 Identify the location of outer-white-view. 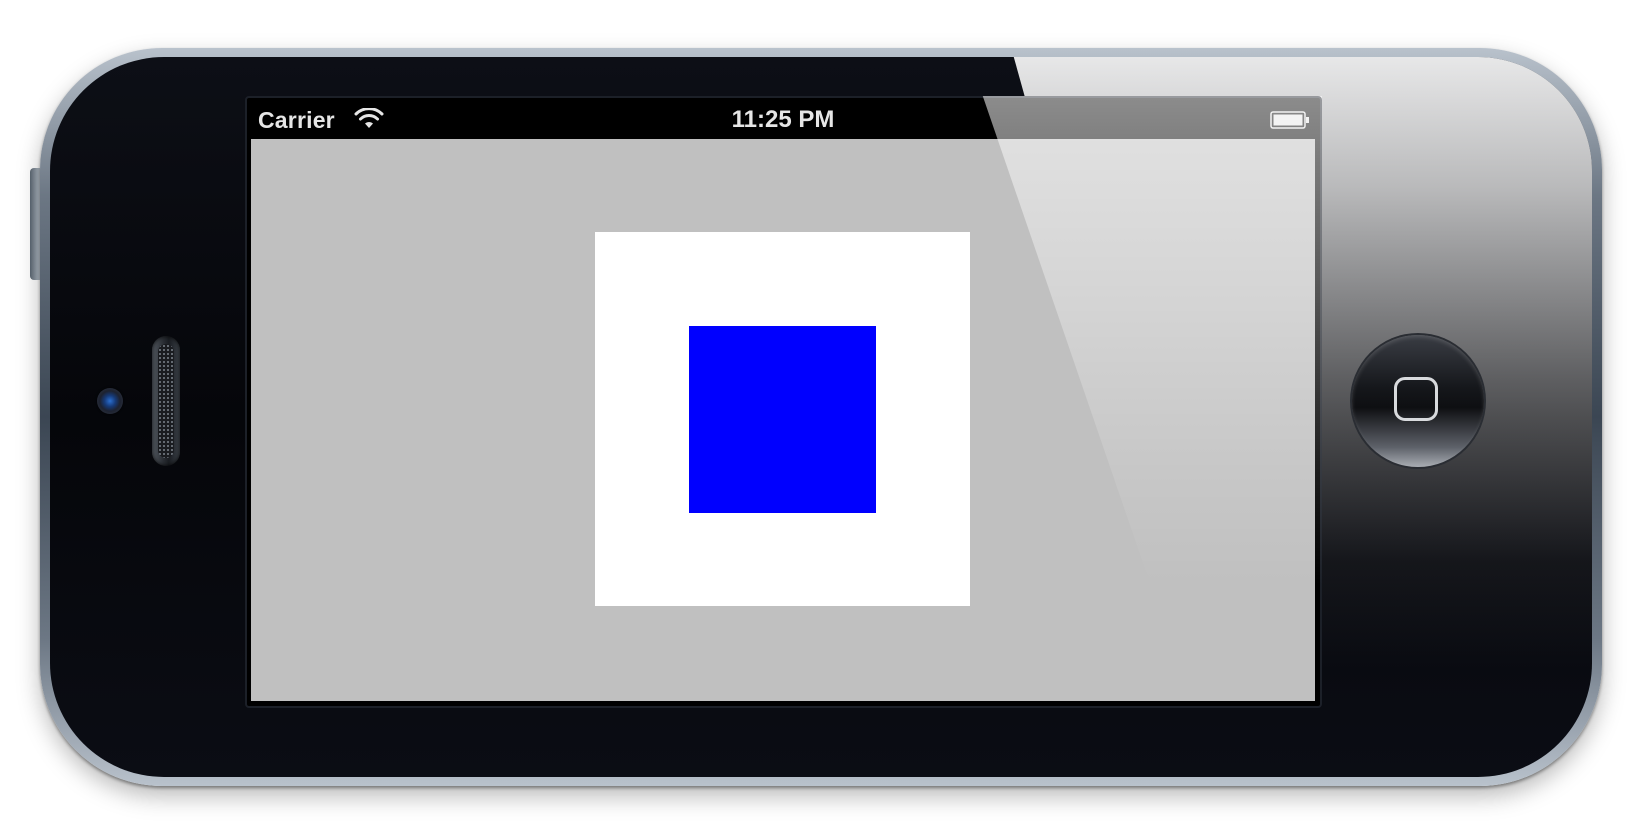
(782, 419).